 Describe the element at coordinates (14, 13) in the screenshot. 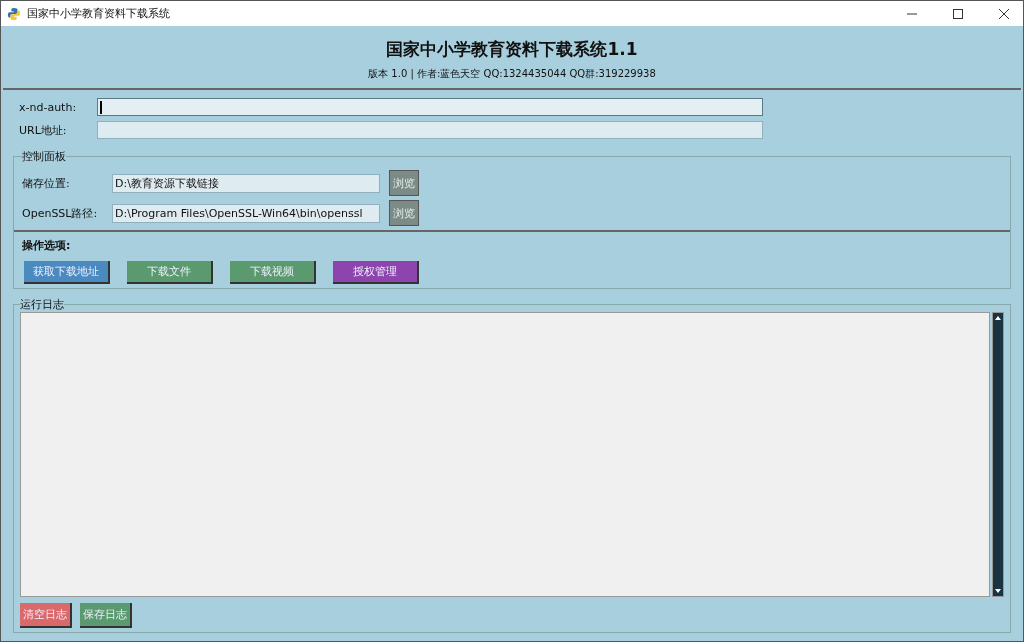

I see `python-logo-icon` at that location.